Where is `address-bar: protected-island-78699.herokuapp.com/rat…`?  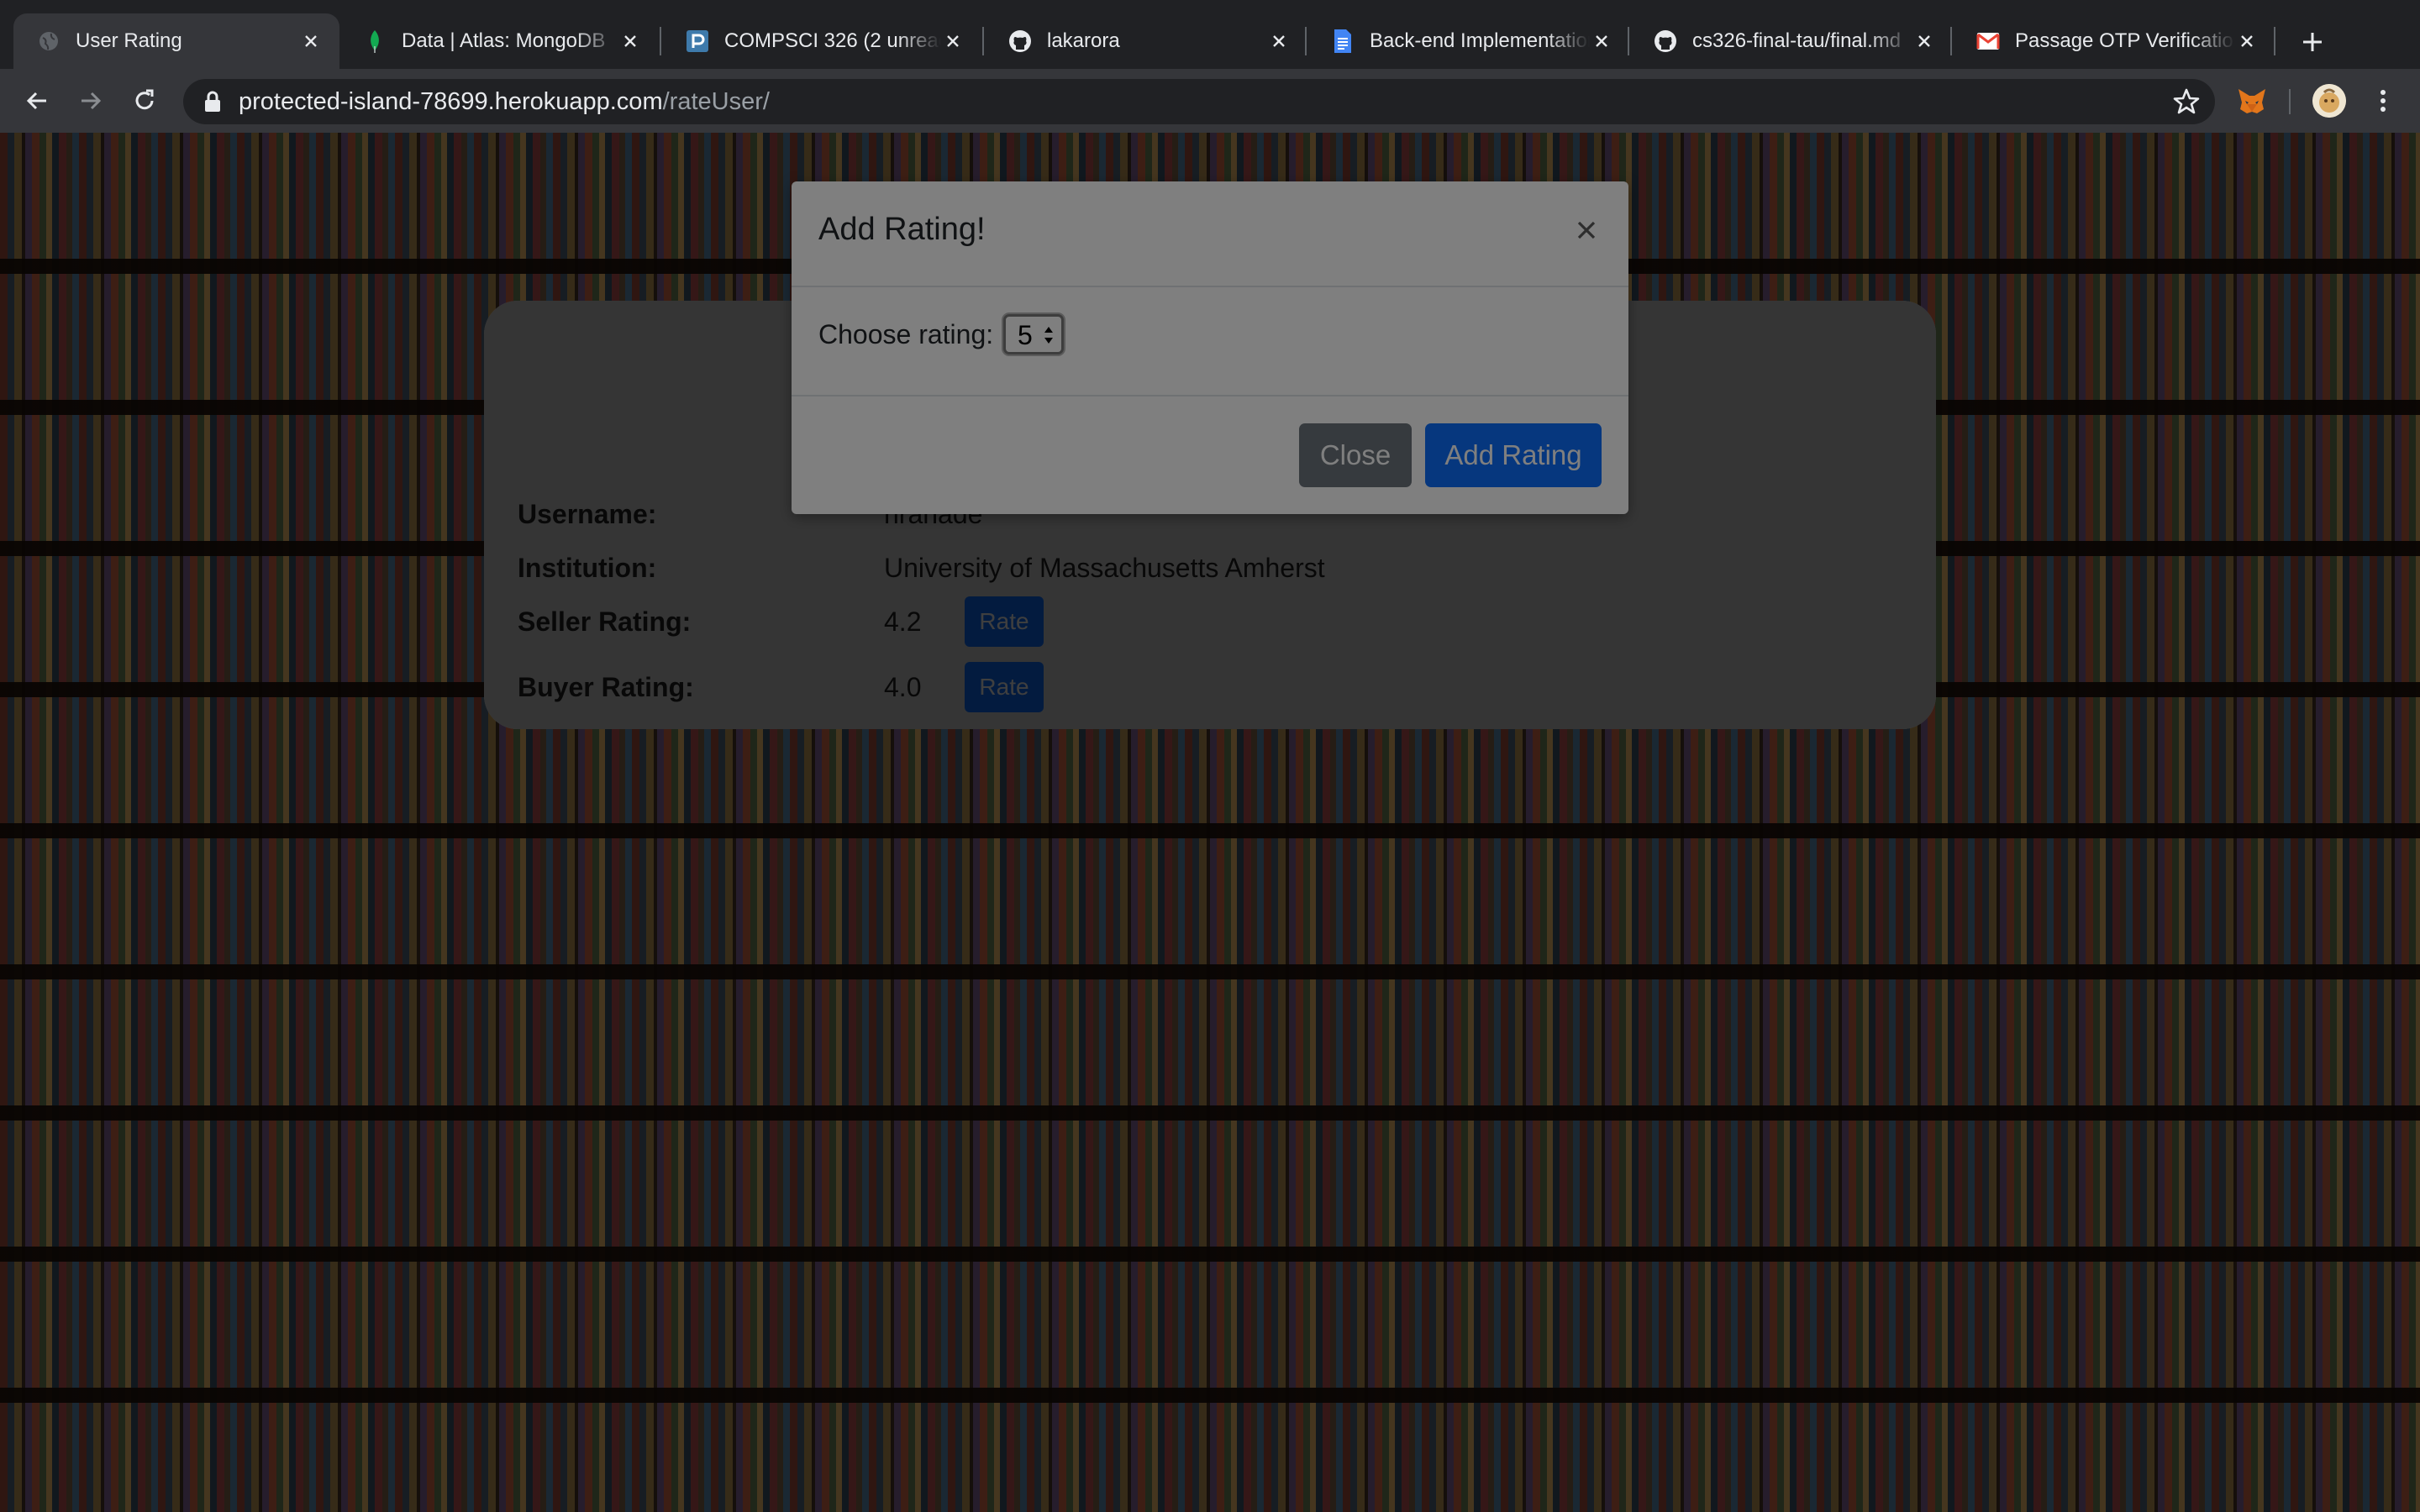 address-bar: protected-island-78699.herokuapp.com/rat… is located at coordinates (1199, 101).